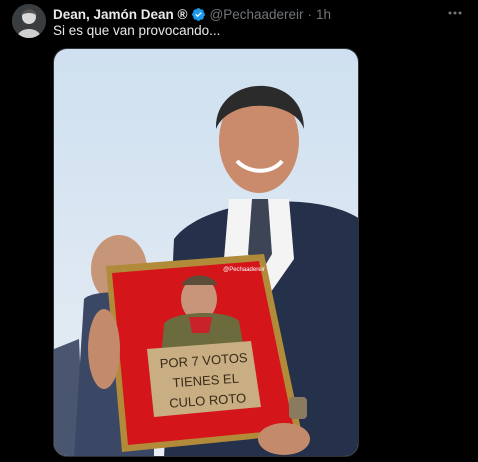 The width and height of the screenshot is (478, 462). Describe the element at coordinates (120, 14) in the screenshot. I see `display-name: Dean, Jamón Dean ®` at that location.